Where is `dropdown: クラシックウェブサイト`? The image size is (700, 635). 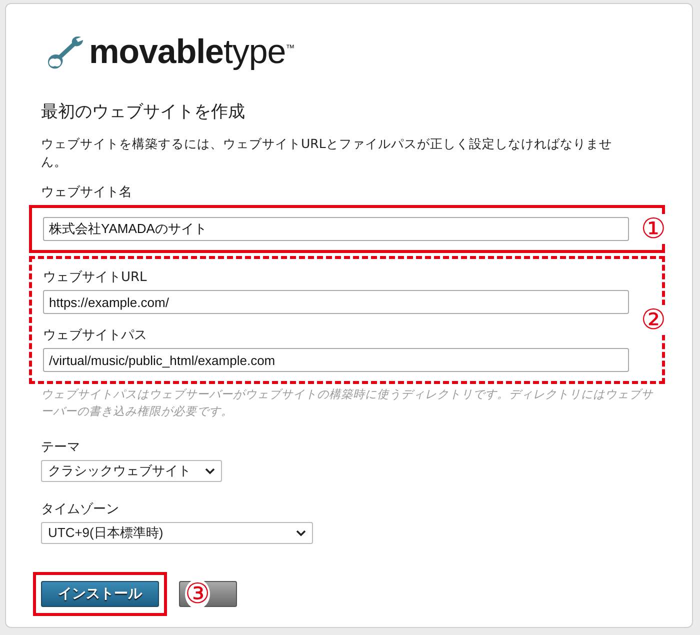 dropdown: クラシックウェブサイト is located at coordinates (131, 471).